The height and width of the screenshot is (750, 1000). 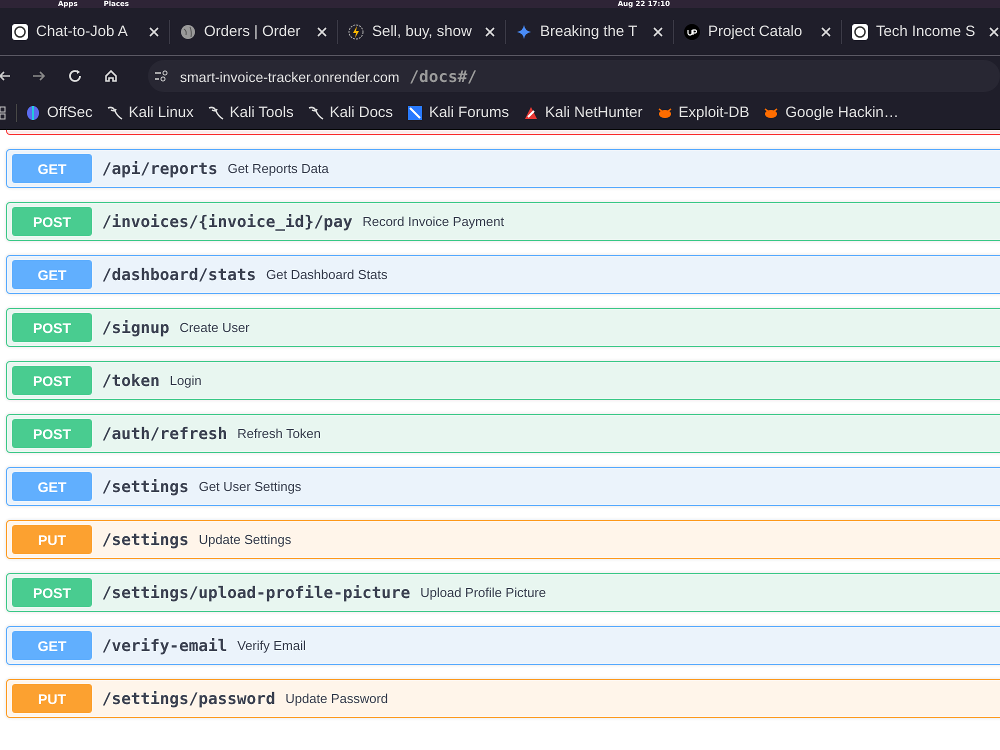 What do you see at coordinates (414, 112) in the screenshot?
I see `forum-logo-icon` at bounding box center [414, 112].